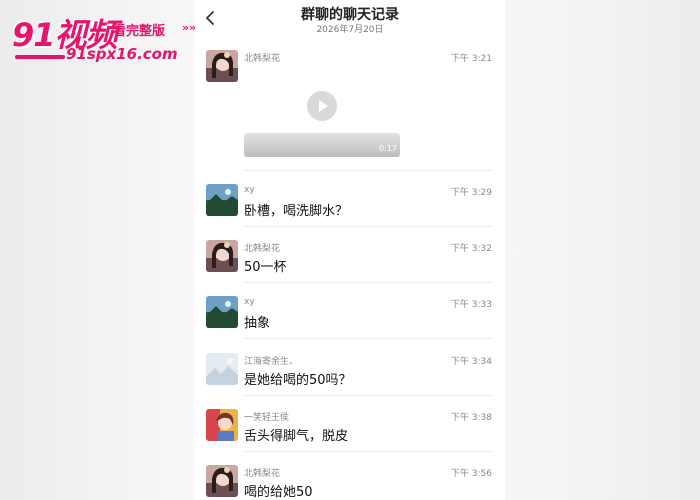 The width and height of the screenshot is (700, 500). What do you see at coordinates (278, 492) in the screenshot?
I see `message-text: 喝的给她50` at bounding box center [278, 492].